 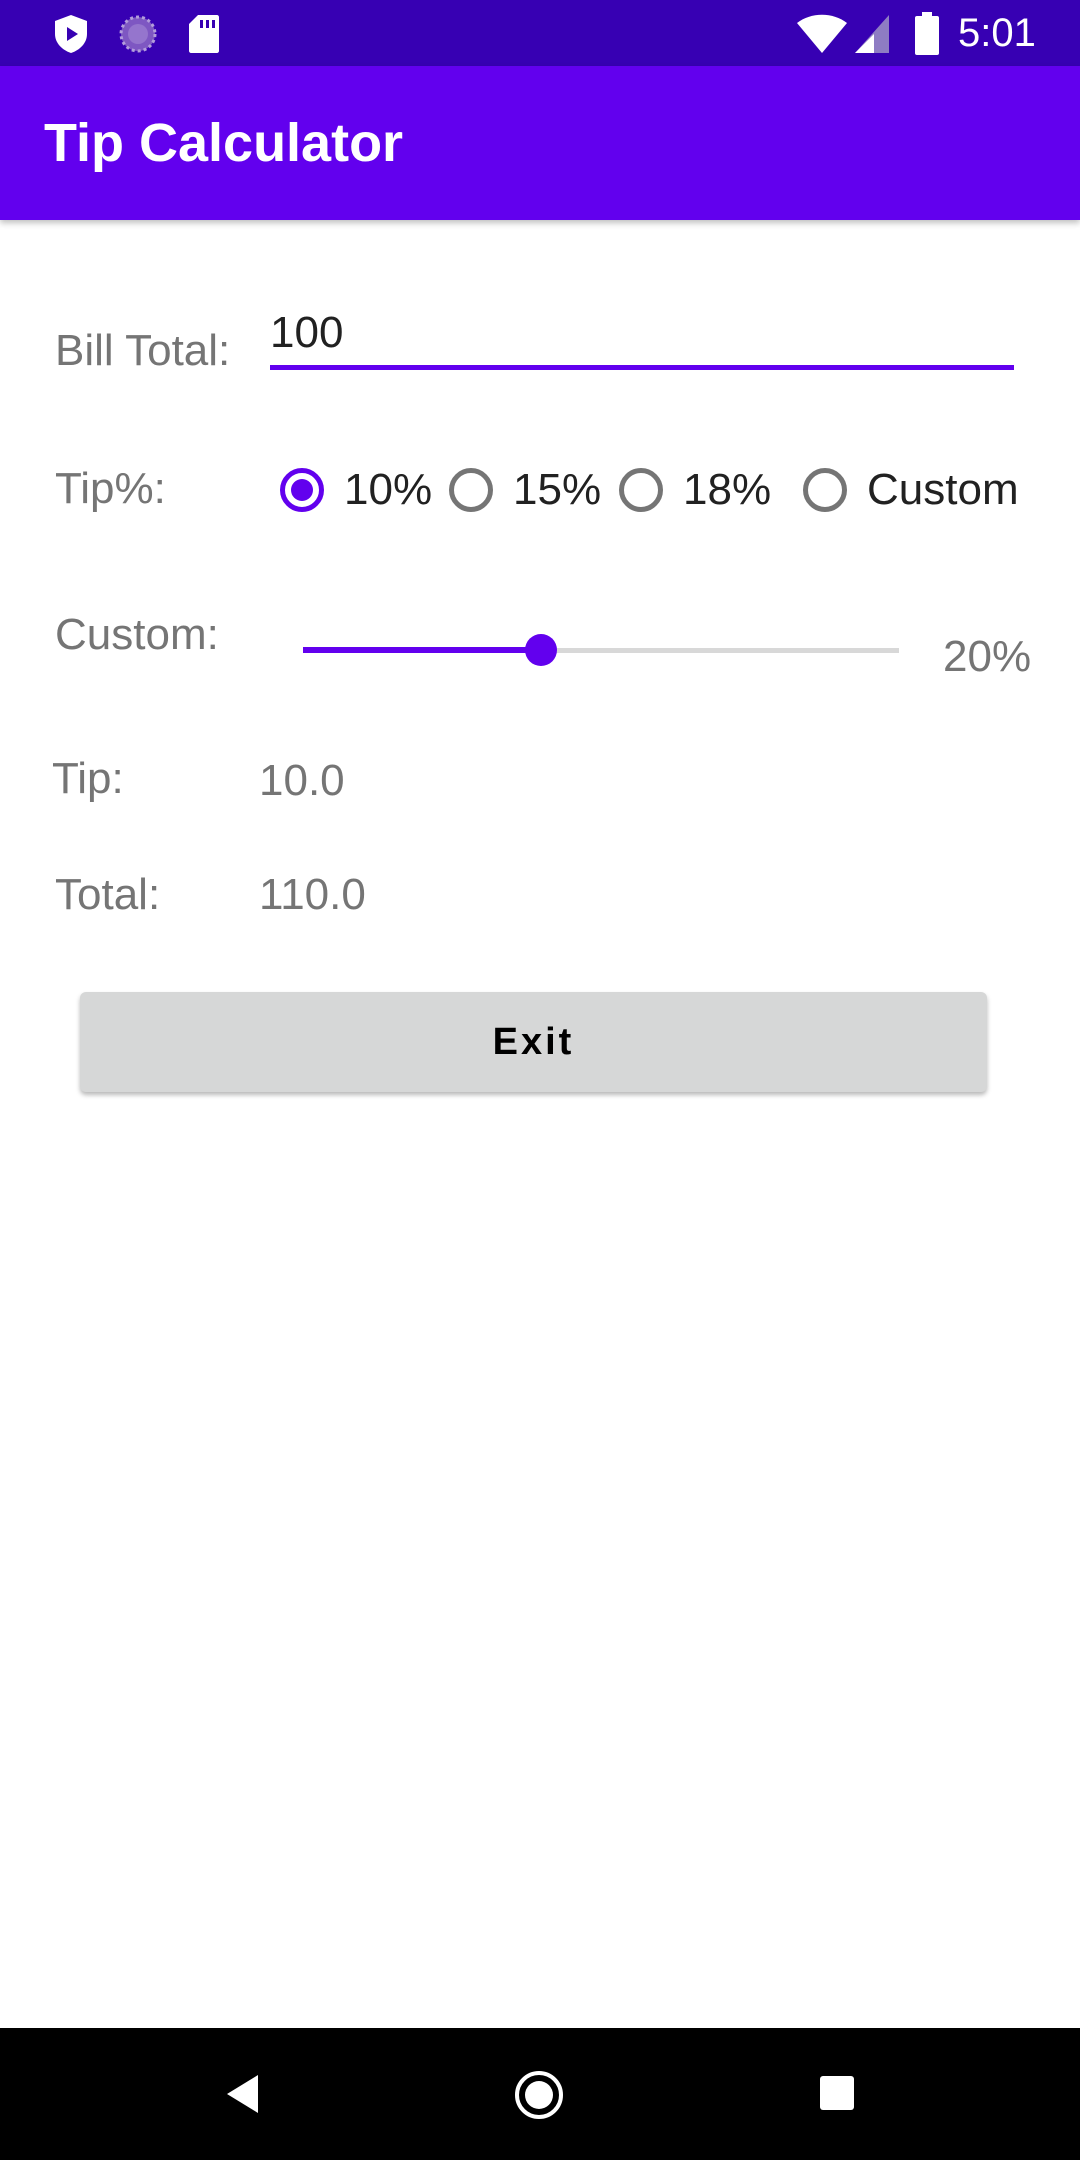 What do you see at coordinates (541, 650) in the screenshot?
I see `slider-thumb` at bounding box center [541, 650].